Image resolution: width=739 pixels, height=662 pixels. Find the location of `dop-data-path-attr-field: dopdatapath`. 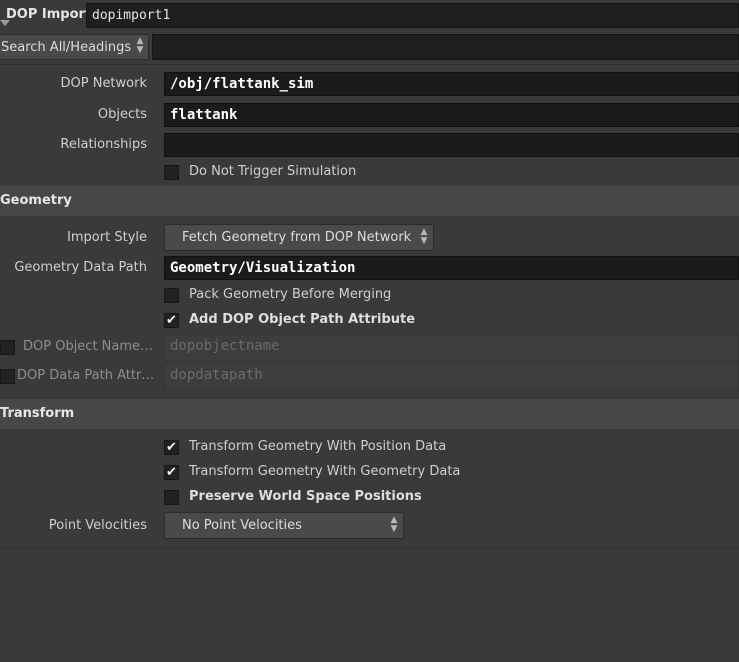

dop-data-path-attr-field: dopdatapath is located at coordinates (451, 376).